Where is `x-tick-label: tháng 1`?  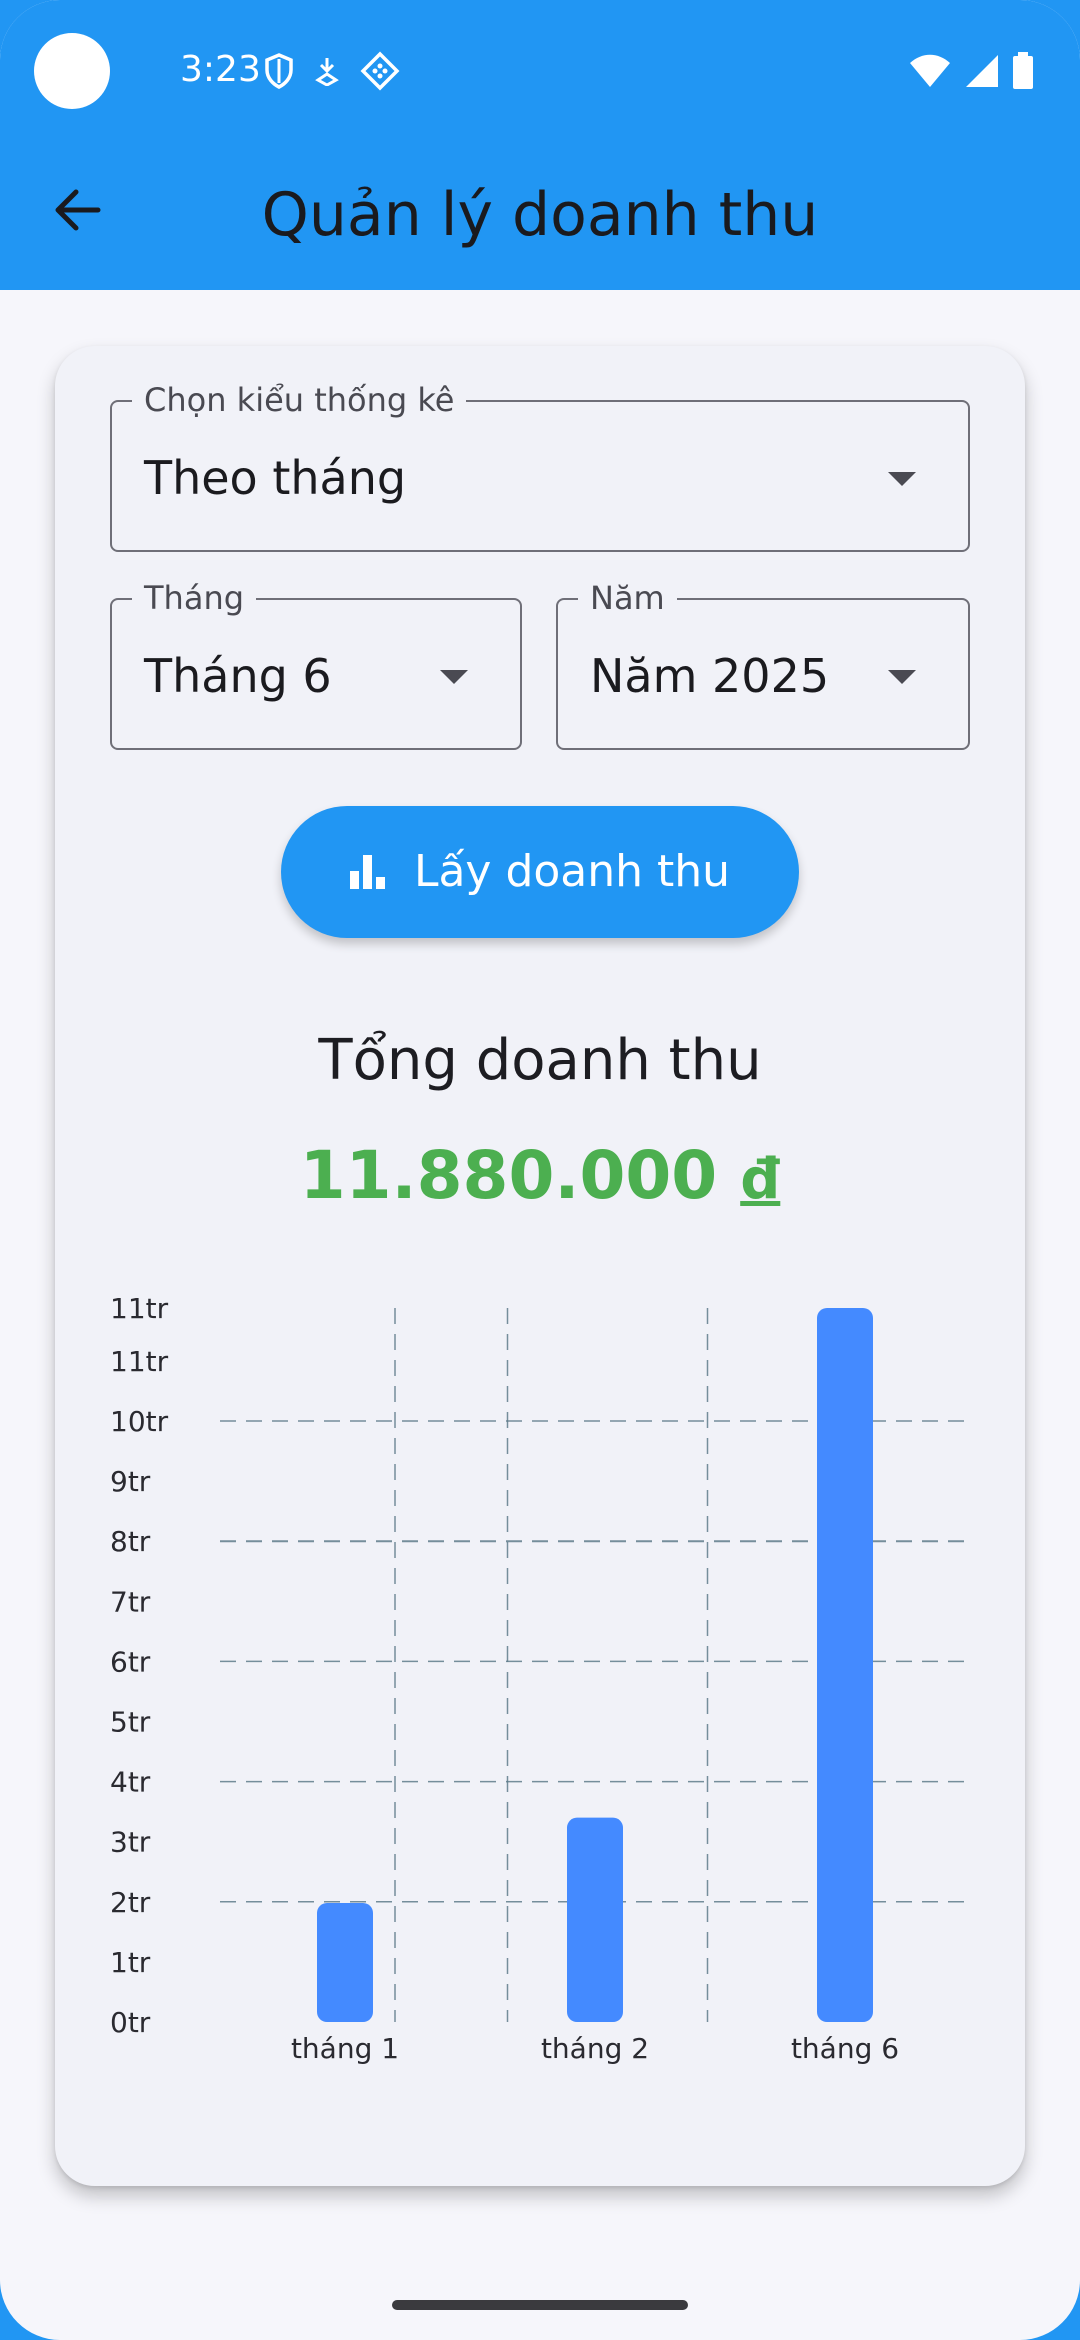
x-tick-label: tháng 1 is located at coordinates (345, 2048).